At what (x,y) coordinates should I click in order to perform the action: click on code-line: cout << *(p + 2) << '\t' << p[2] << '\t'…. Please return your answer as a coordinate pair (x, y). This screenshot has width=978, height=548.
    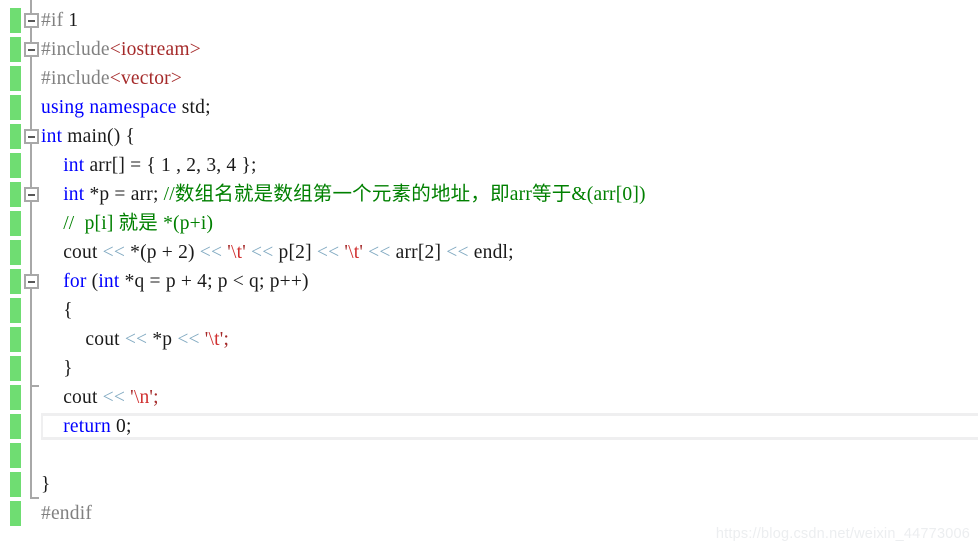
    Looking at the image, I should click on (288, 252).